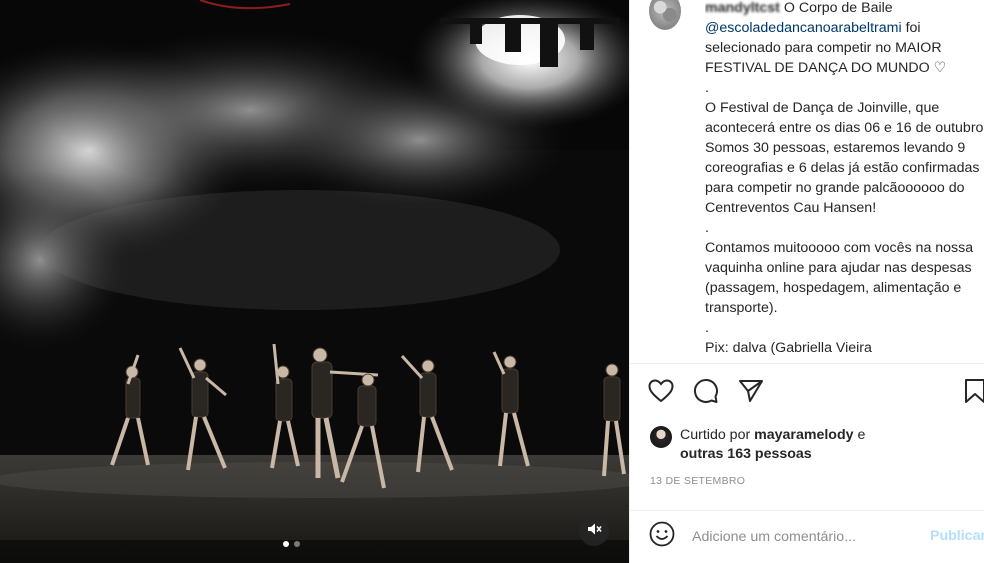 This screenshot has height=563, width=984. What do you see at coordinates (861, 435) in the screenshot?
I see `likes-connector: e` at bounding box center [861, 435].